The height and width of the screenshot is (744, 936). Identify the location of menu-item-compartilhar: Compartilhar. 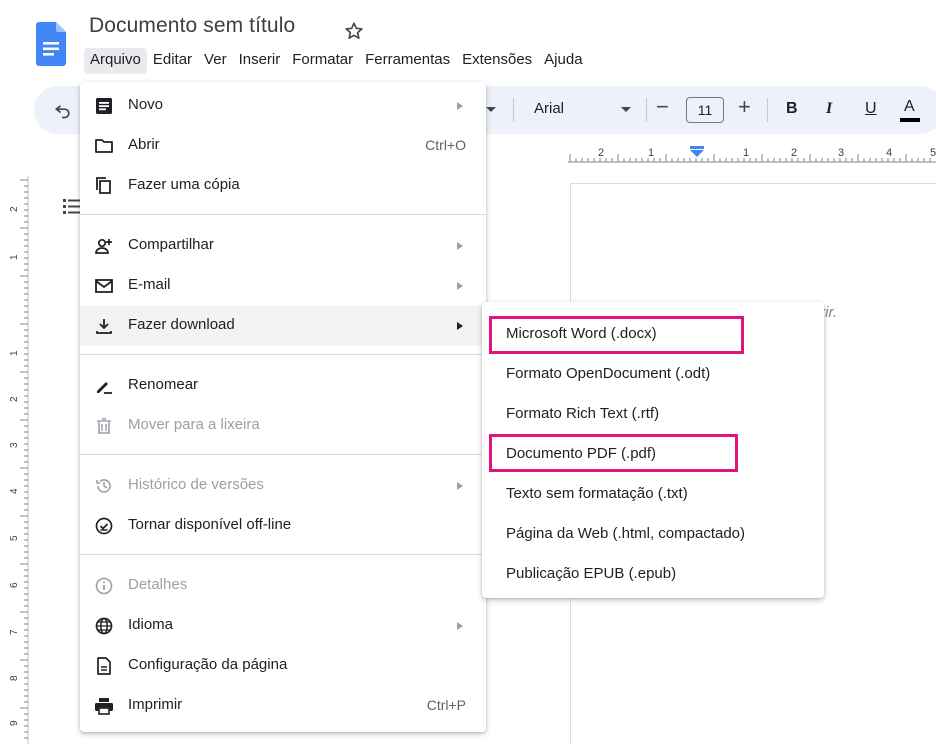
(283, 246).